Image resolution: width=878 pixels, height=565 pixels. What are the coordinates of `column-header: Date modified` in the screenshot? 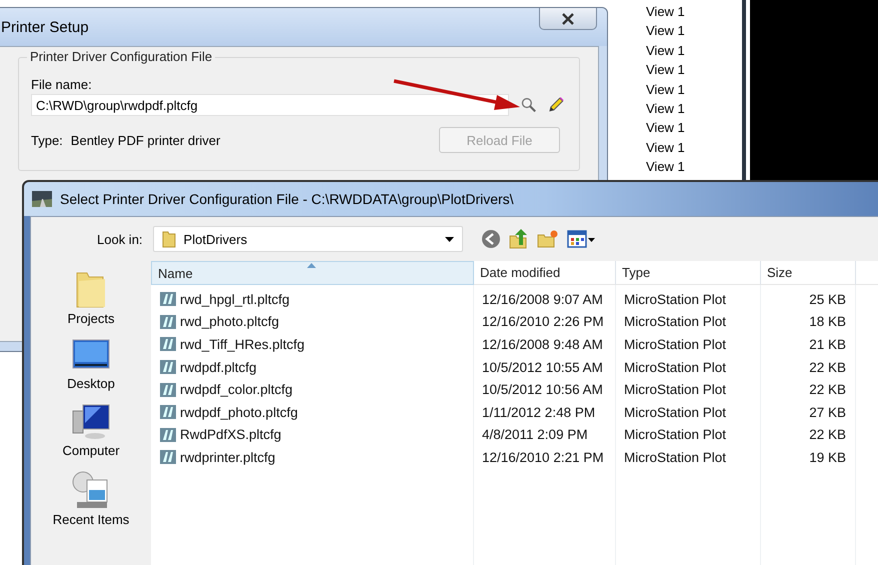 It's located at (545, 273).